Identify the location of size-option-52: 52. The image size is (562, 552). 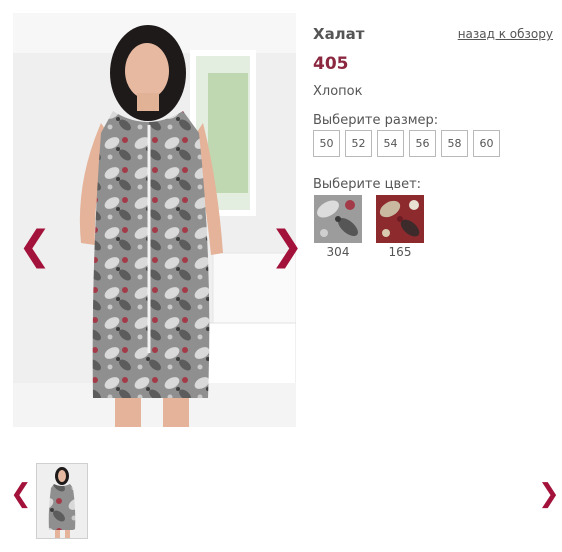
(358, 143).